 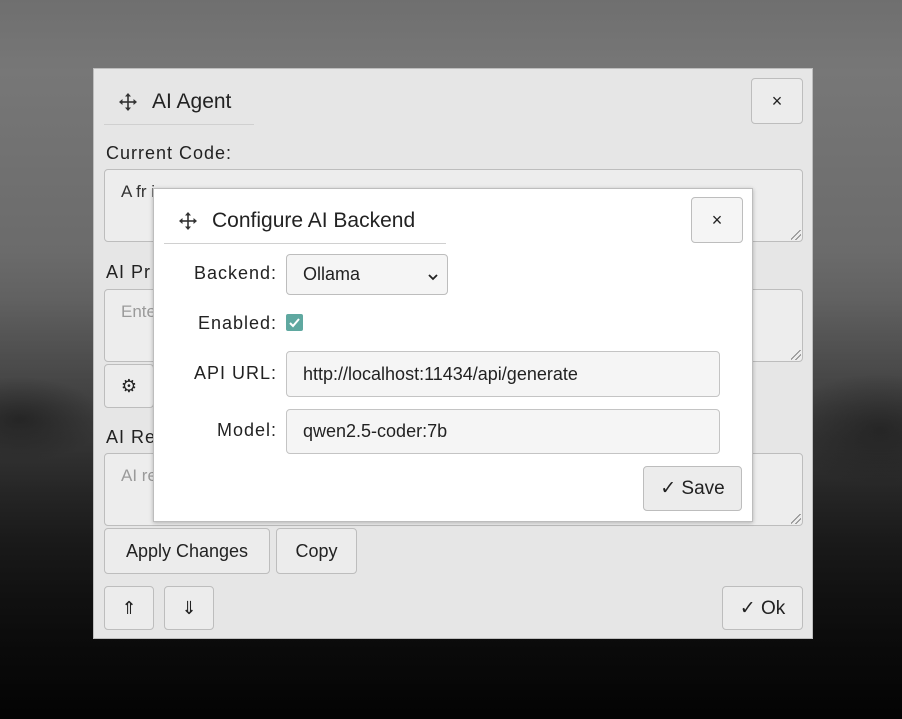 I want to click on model-label: Model:, so click(x=246, y=430).